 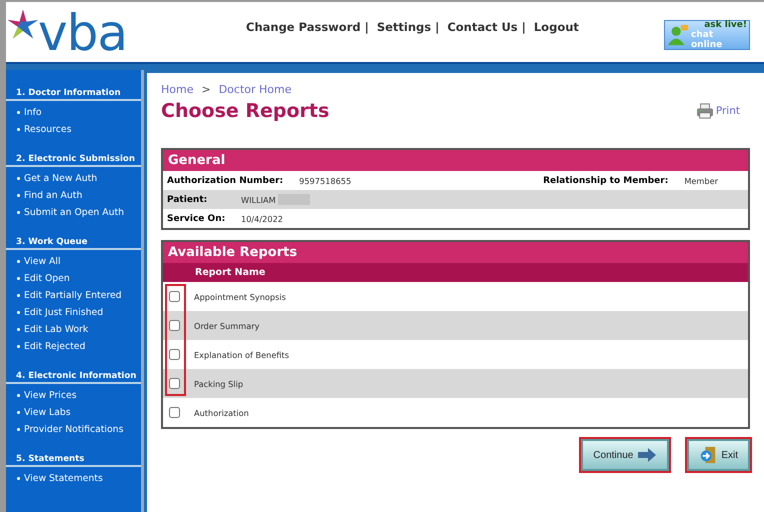 I want to click on field-value: 10/4/2022, so click(x=262, y=219).